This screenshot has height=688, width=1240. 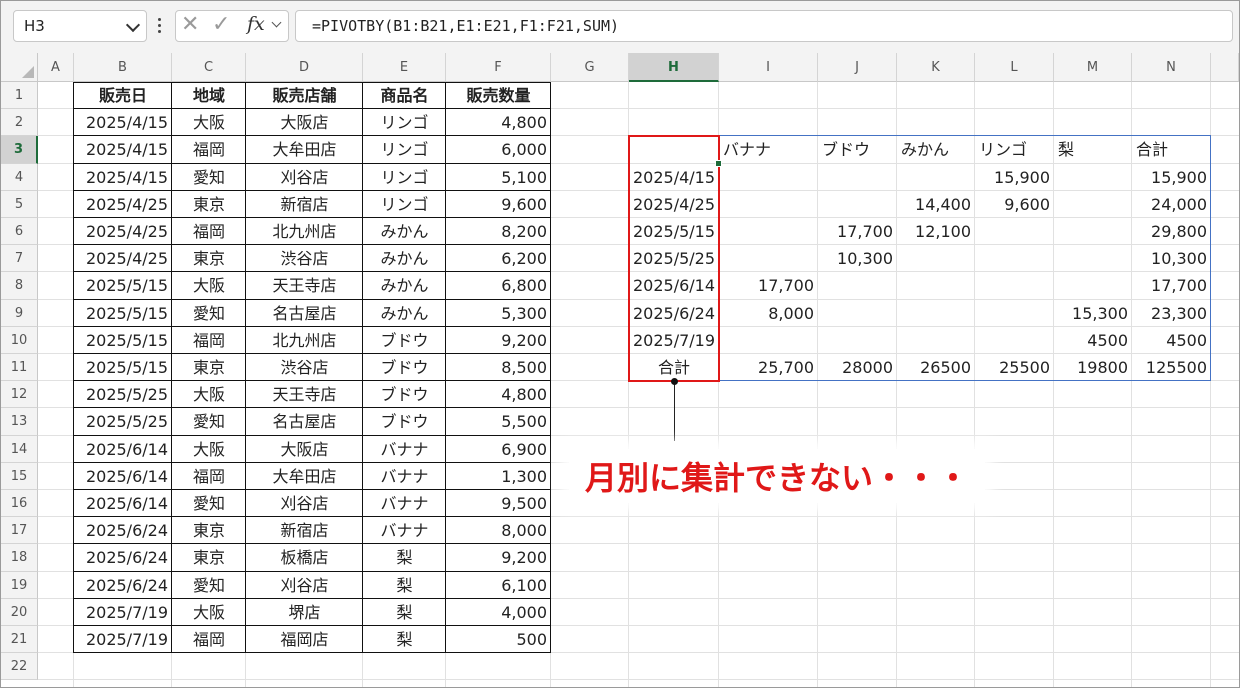 I want to click on column-header-i: I, so click(x=768, y=67).